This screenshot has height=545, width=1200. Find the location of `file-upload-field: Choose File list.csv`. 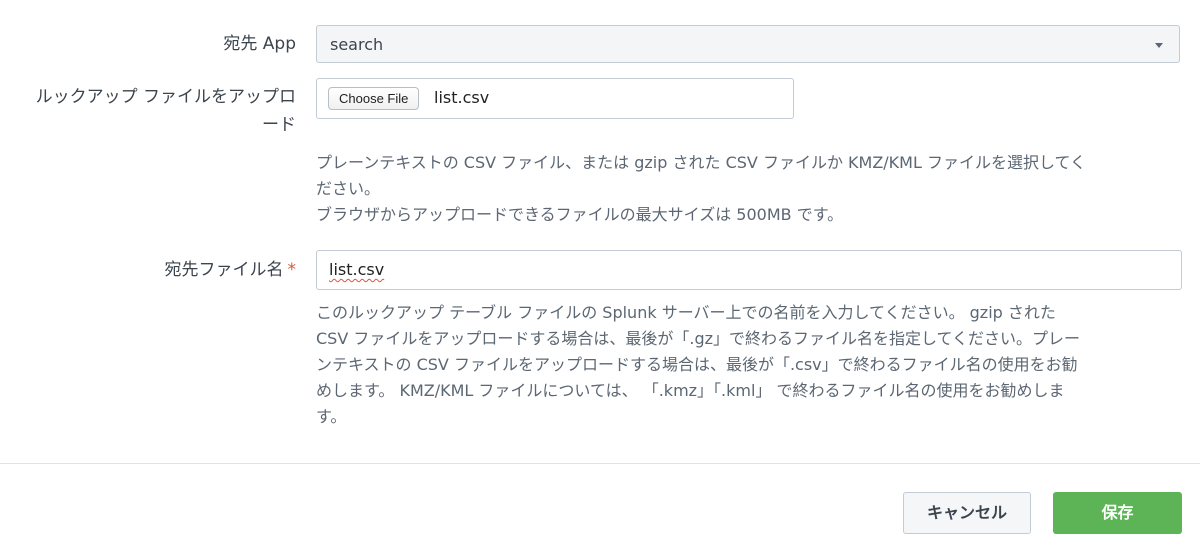

file-upload-field: Choose File list.csv is located at coordinates (555, 98).